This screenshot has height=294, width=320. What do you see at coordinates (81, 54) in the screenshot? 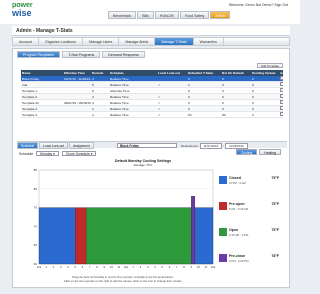
I see `tab-tstat-programs: T-Stat Programs` at bounding box center [81, 54].